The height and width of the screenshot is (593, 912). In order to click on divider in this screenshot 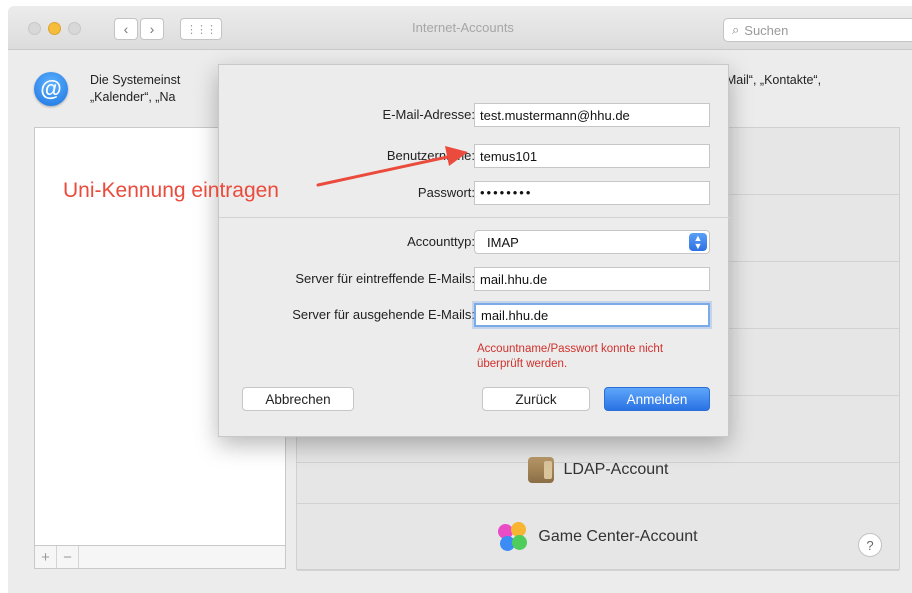, I will do `click(474, 217)`.